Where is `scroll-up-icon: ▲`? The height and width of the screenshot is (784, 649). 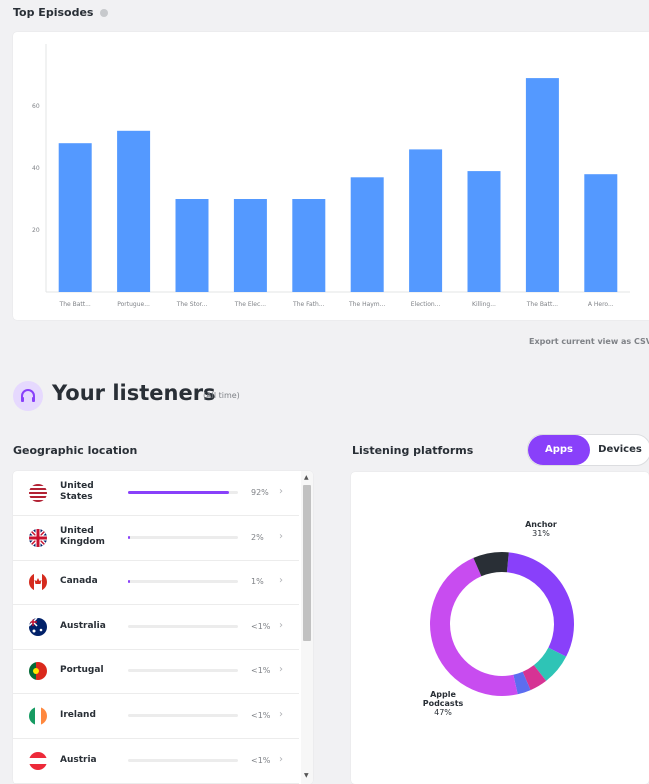
scroll-up-icon: ▲ is located at coordinates (306, 477).